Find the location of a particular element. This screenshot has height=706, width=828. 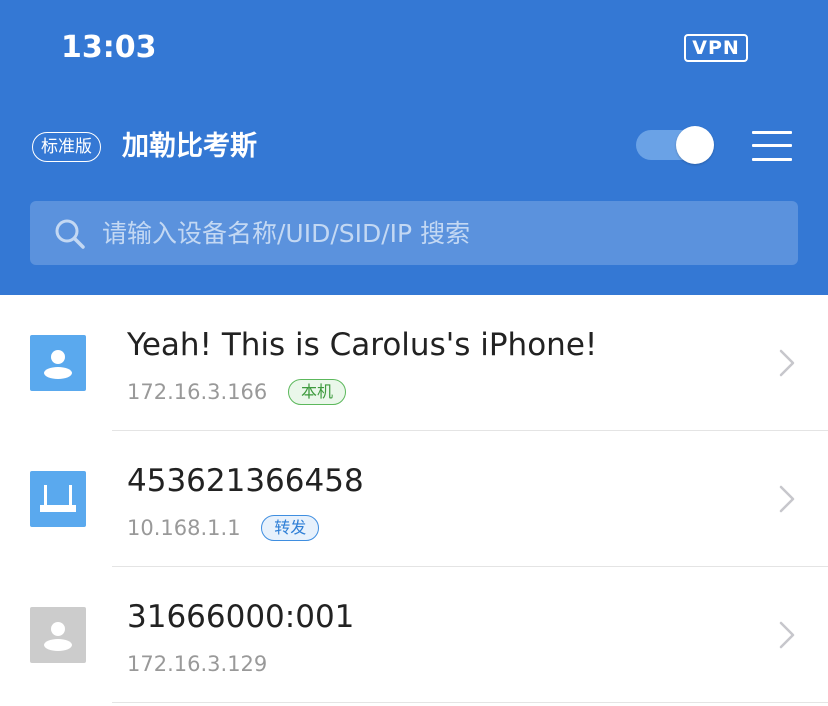

search-bar is located at coordinates (414, 233).